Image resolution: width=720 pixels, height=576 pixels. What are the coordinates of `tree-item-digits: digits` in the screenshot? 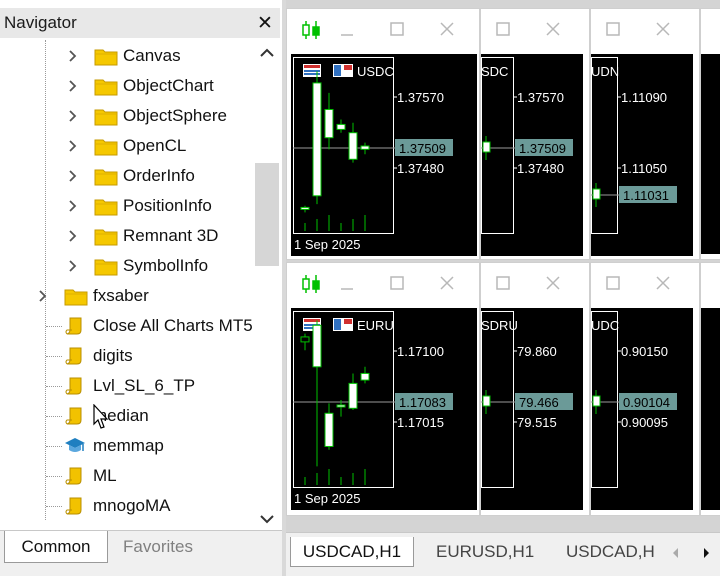 It's located at (127, 356).